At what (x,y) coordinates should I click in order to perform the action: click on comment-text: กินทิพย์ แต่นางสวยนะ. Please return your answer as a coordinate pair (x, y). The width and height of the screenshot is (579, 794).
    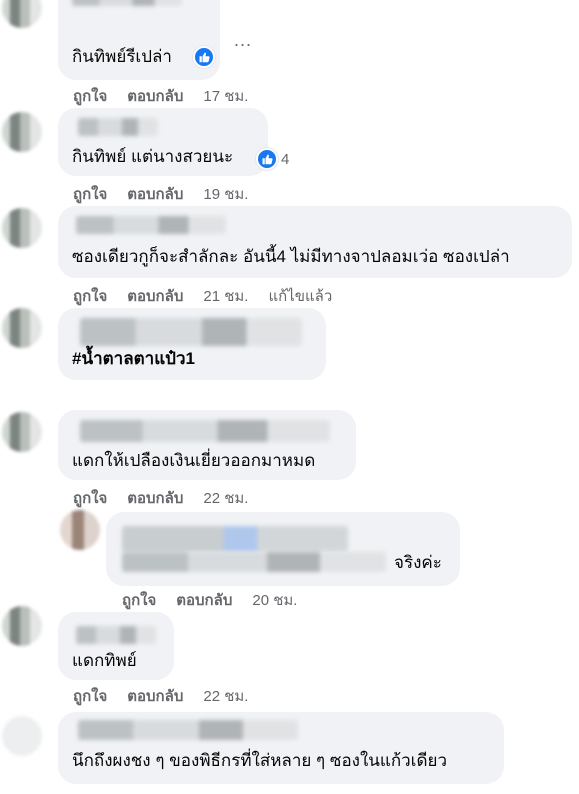
    Looking at the image, I should click on (153, 156).